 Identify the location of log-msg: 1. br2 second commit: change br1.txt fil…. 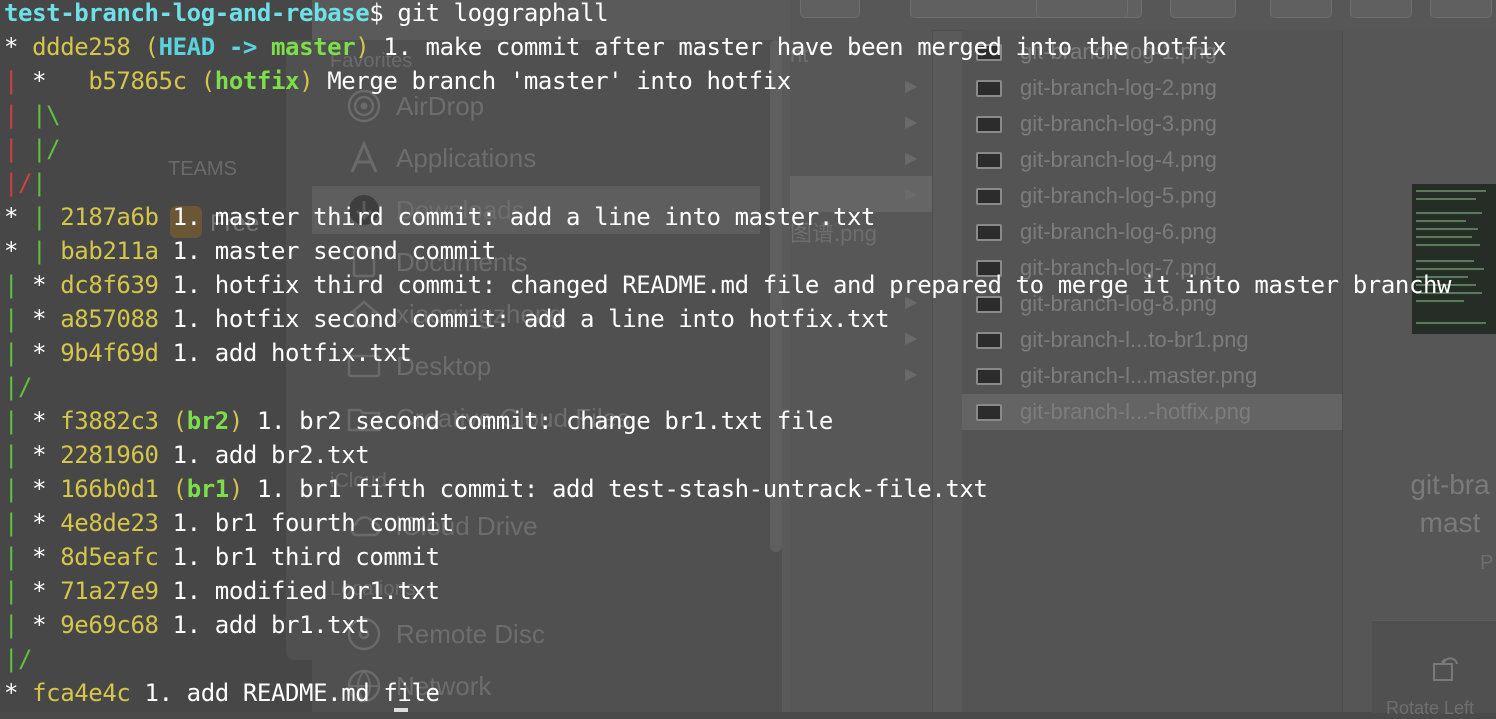
(537, 421).